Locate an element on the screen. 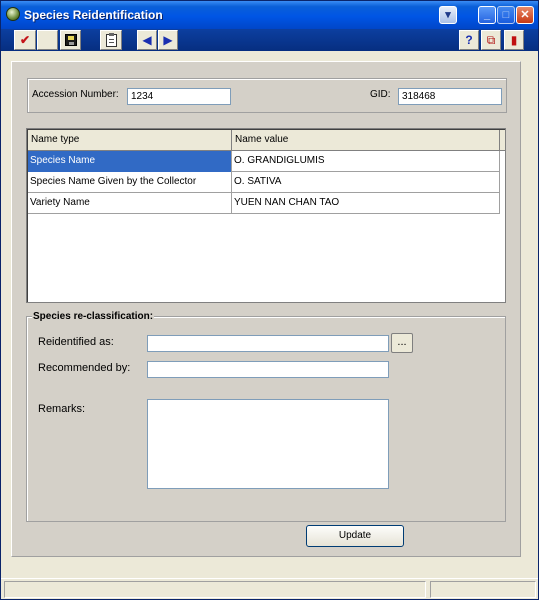 The image size is (539, 600). name-value-cell: O. SATIVA is located at coordinates (366, 182).